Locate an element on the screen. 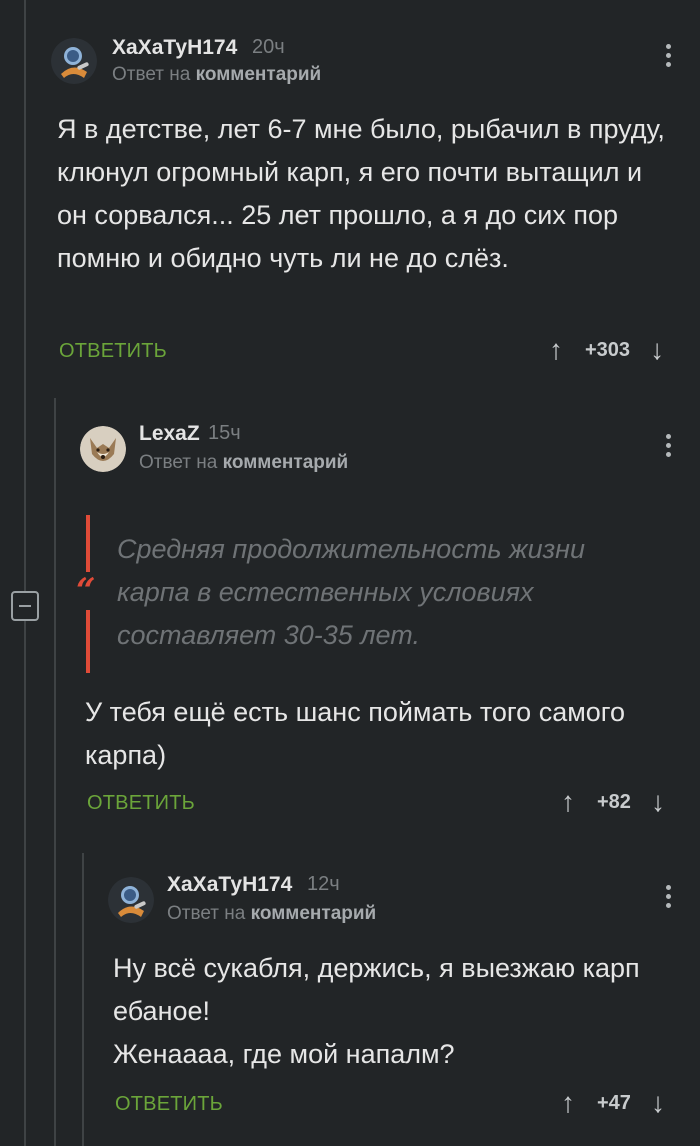  reply-to-prefix: Ответ на is located at coordinates (206, 913).